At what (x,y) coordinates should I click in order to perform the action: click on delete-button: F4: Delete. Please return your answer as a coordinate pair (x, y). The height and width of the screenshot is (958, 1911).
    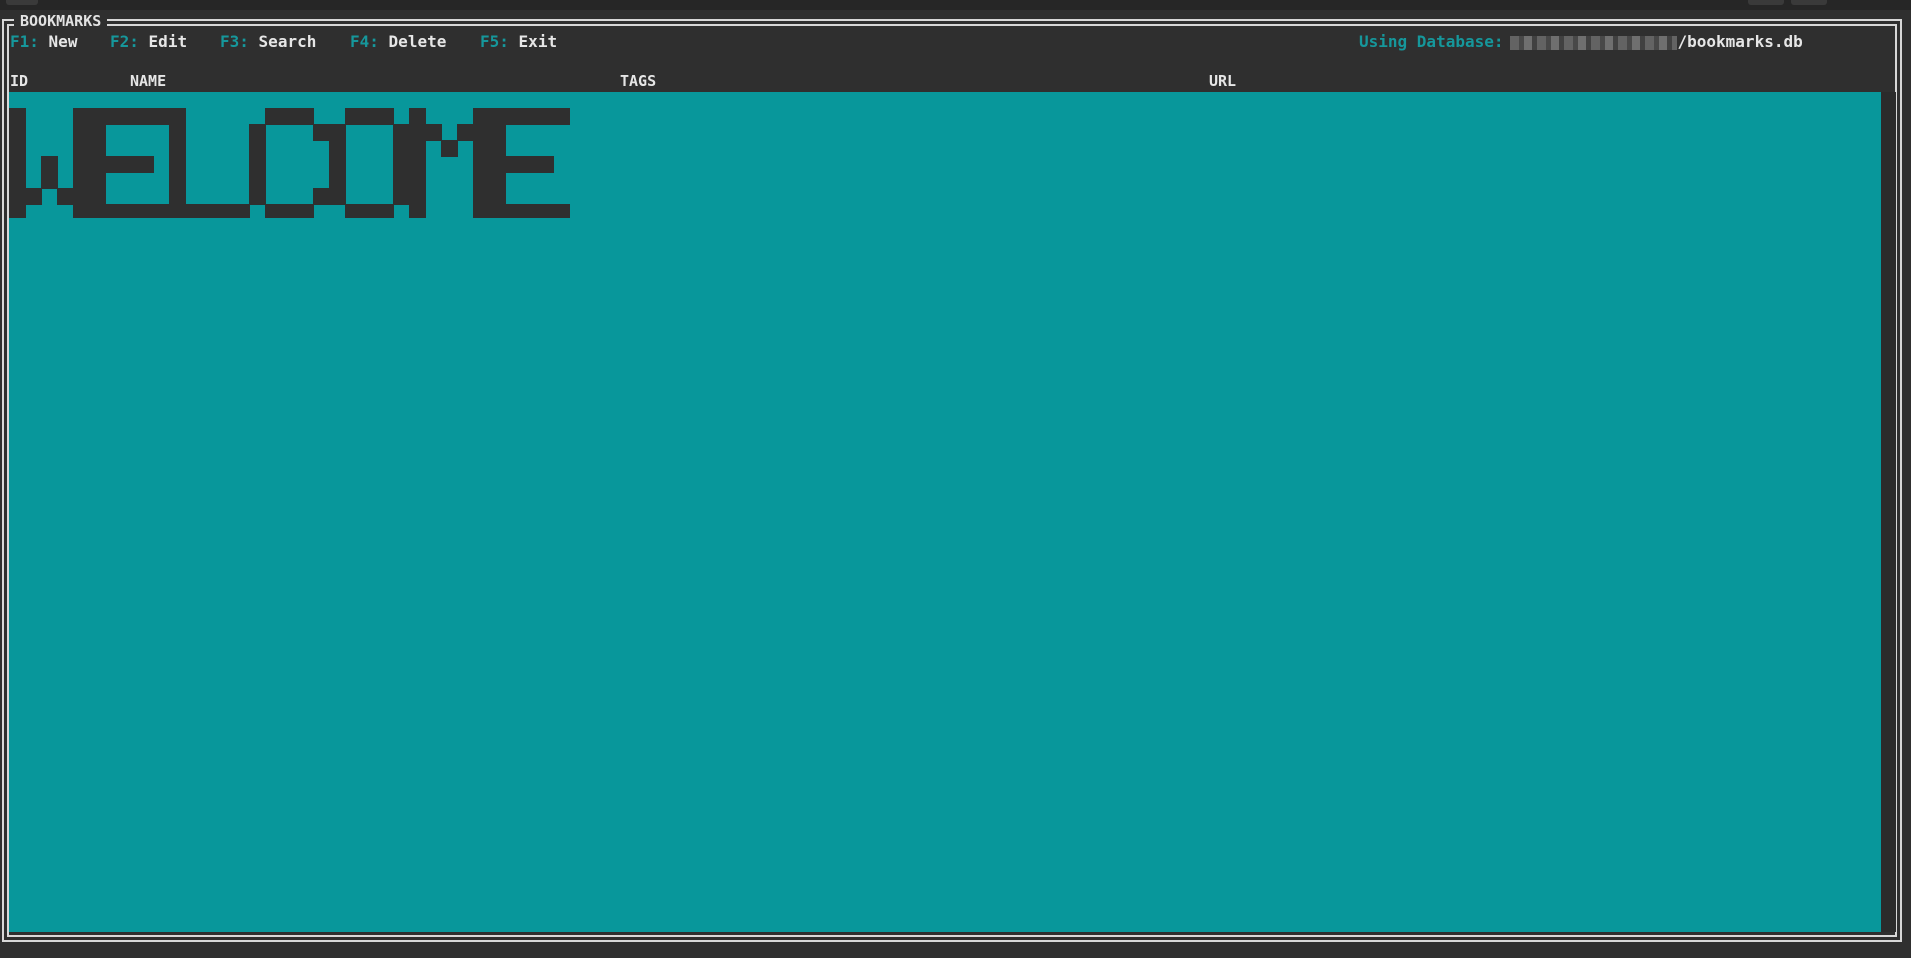
    Looking at the image, I should click on (398, 42).